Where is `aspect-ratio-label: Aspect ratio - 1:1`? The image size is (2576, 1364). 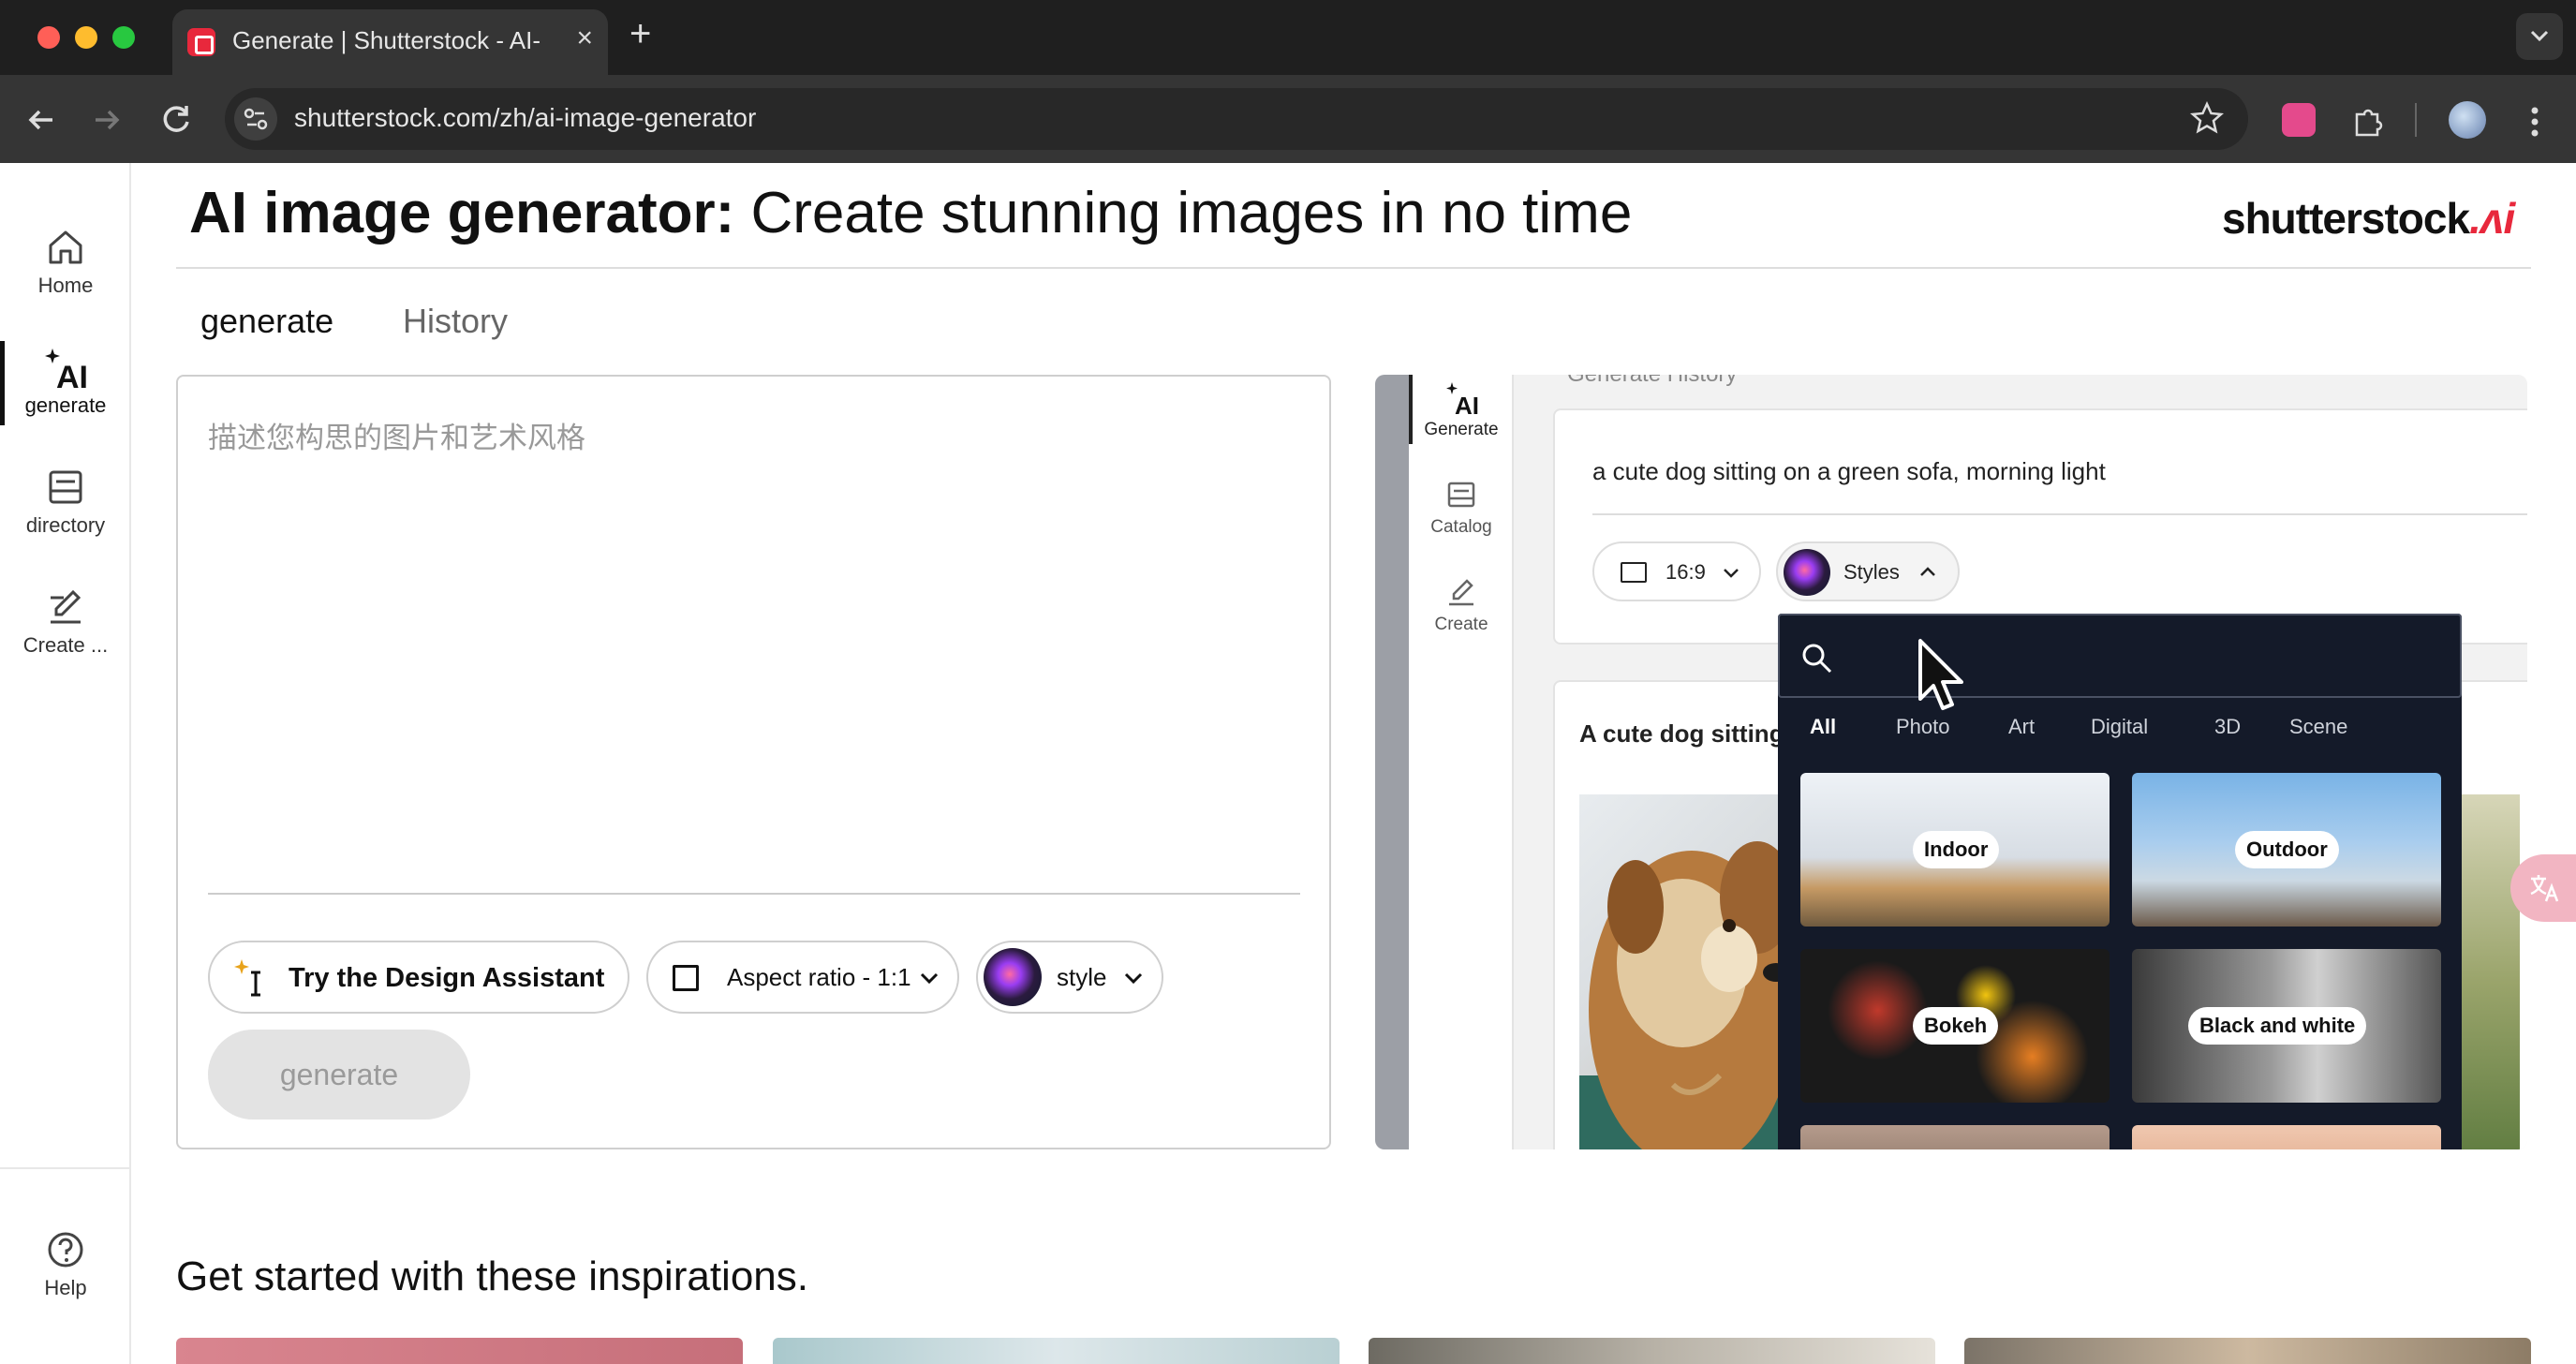 aspect-ratio-label: Aspect ratio - 1:1 is located at coordinates (819, 977).